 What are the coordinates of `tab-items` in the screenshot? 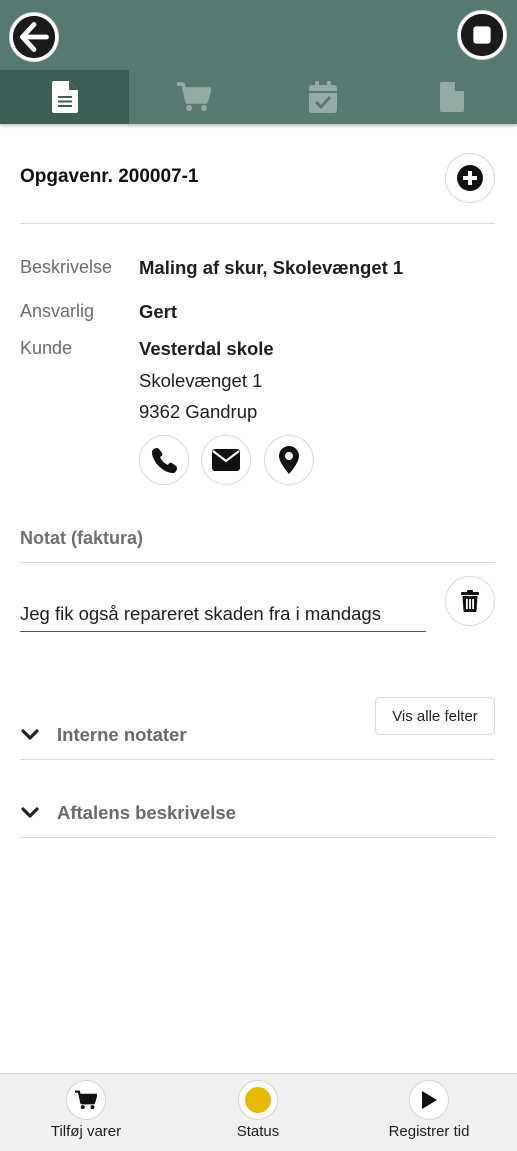 It's located at (193, 97).